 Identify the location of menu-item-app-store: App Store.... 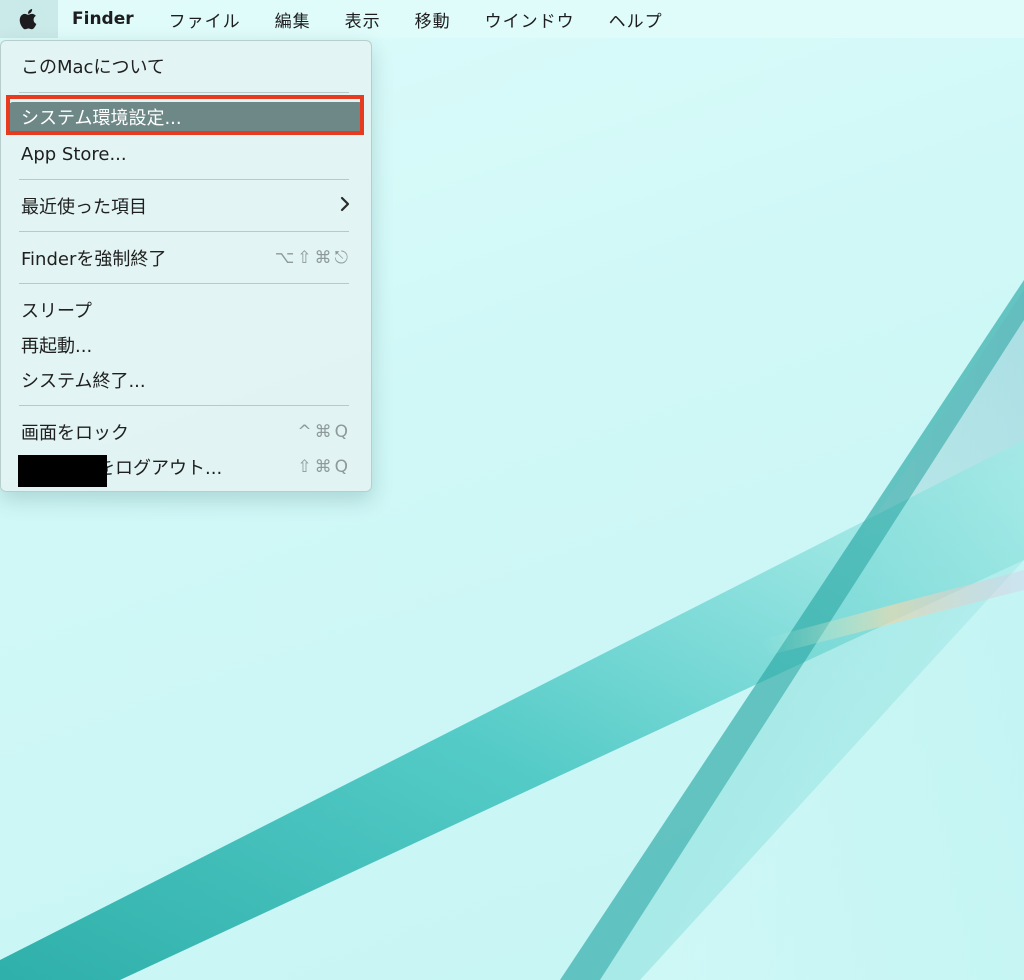
(186, 154).